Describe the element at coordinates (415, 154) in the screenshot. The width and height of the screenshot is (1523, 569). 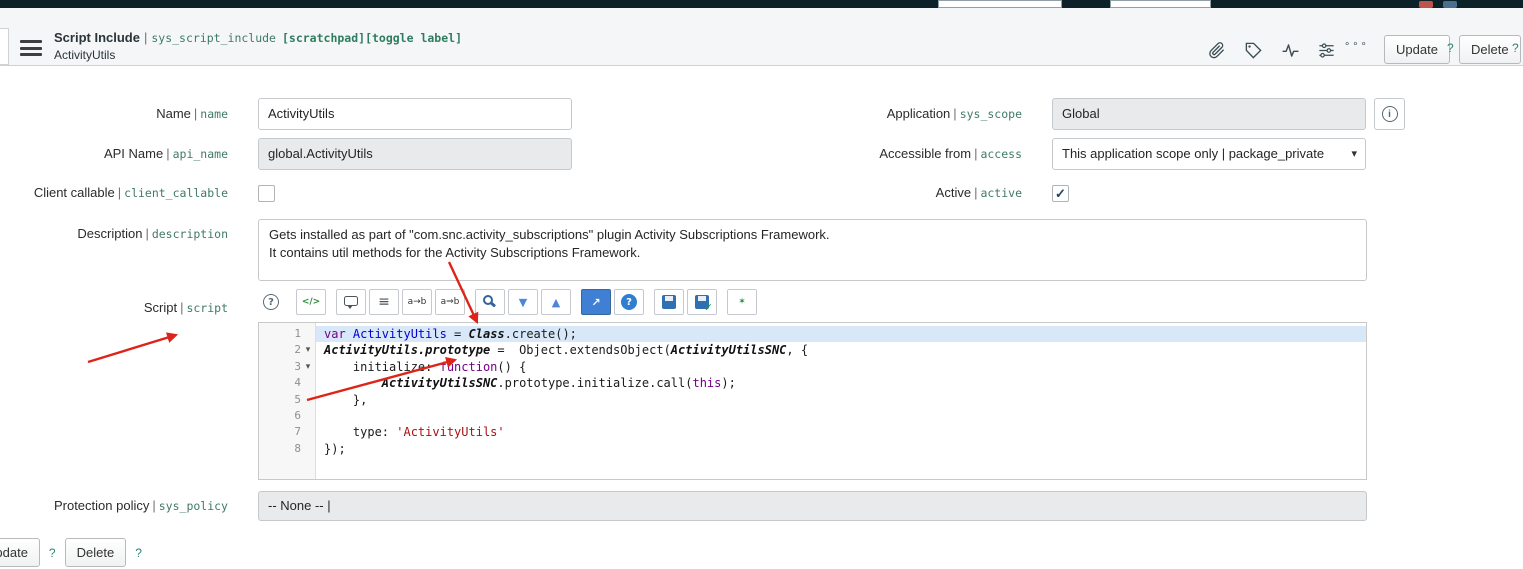
I see `api-name-input: global.ActivityUtils` at that location.